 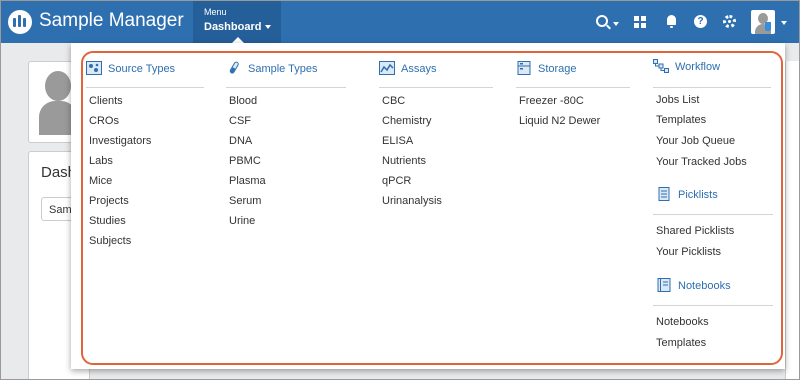 What do you see at coordinates (234, 67) in the screenshot?
I see `test-tube-icon` at bounding box center [234, 67].